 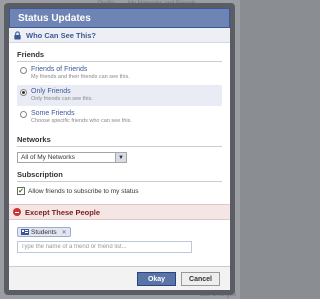 I want to click on dialog-footer: Okay Cancel, so click(x=119, y=278).